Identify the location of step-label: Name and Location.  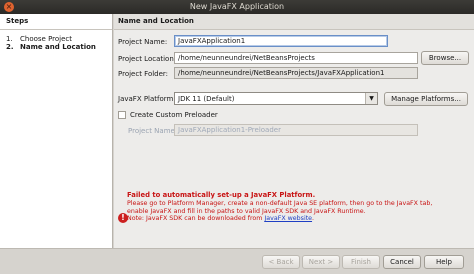
(58, 47).